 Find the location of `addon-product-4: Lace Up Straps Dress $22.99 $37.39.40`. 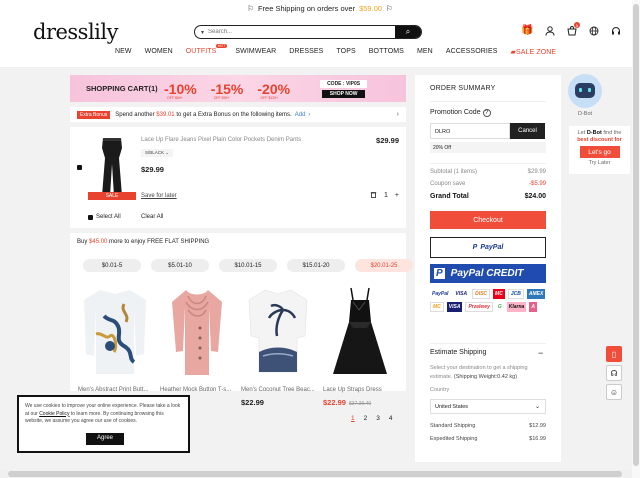

addon-product-4: Lace Up Straps Dress $22.99 $37.39.40 is located at coordinates (362, 344).